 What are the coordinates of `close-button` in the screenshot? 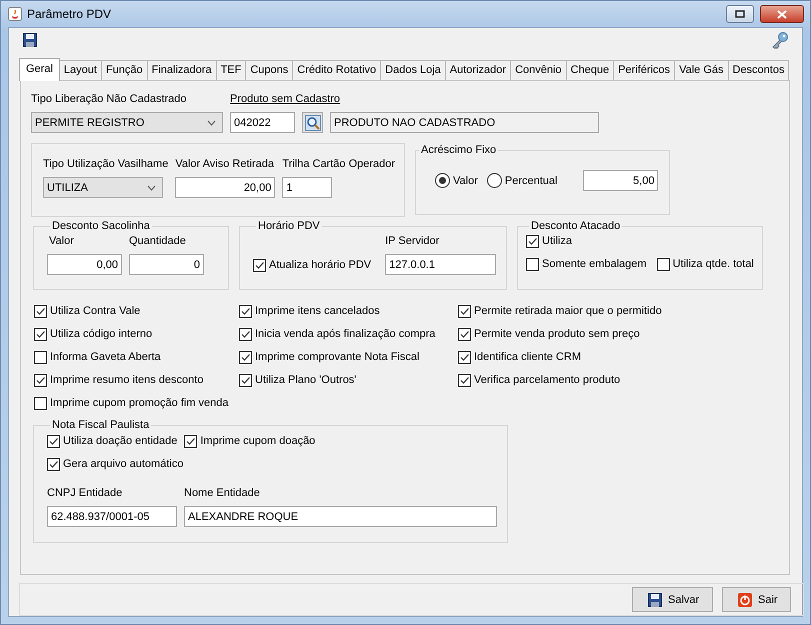 It's located at (782, 14).